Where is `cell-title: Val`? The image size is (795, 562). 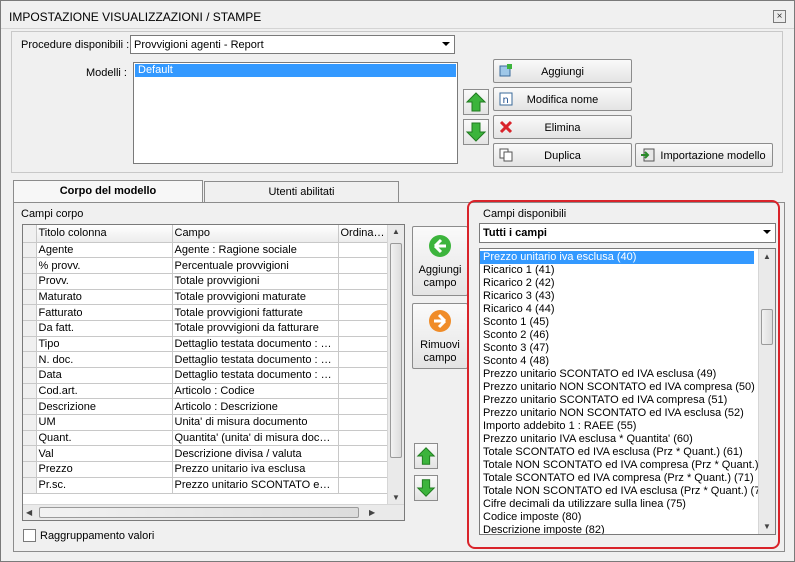 cell-title: Val is located at coordinates (104, 454).